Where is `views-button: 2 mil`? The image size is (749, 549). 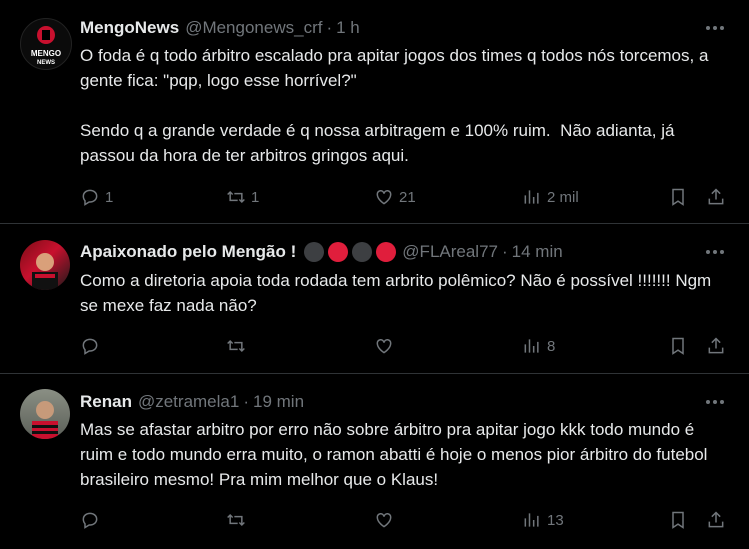
views-button: 2 mil is located at coordinates (550, 197).